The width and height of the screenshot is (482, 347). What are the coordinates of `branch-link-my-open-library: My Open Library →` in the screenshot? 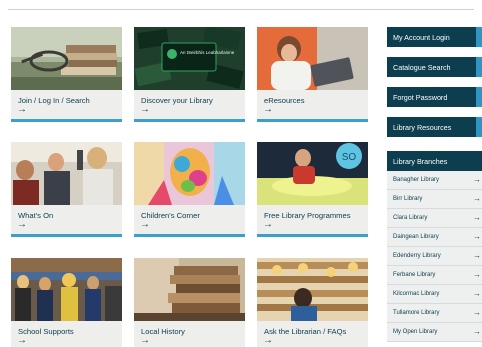 It's located at (434, 332).